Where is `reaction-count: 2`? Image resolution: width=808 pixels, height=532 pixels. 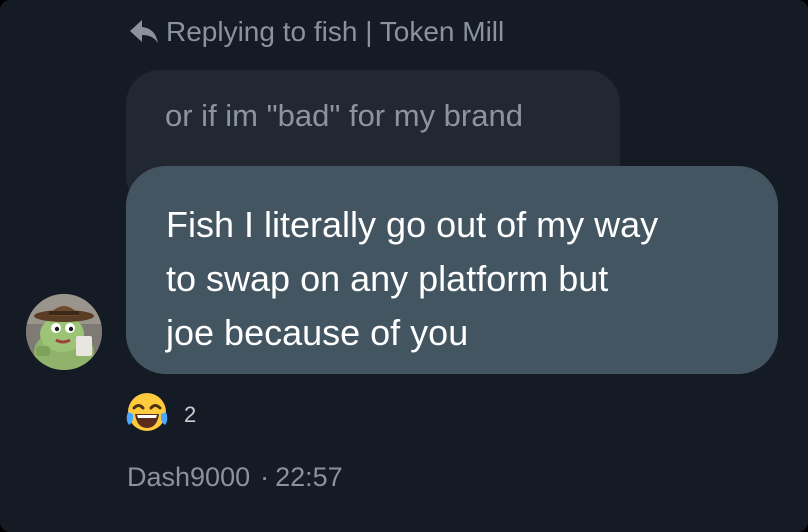 reaction-count: 2 is located at coordinates (190, 414).